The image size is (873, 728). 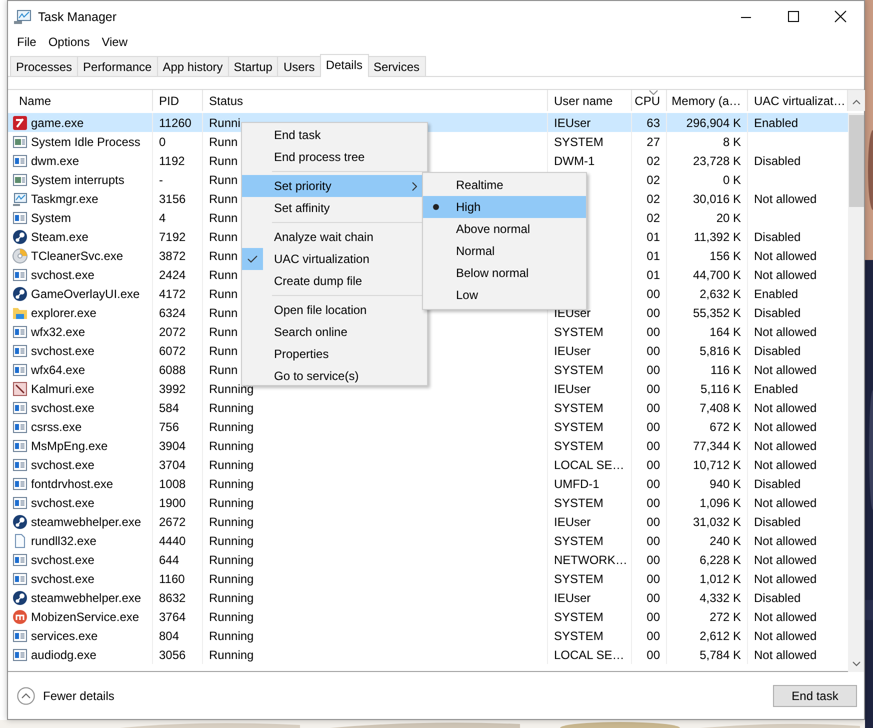 What do you see at coordinates (172, 503) in the screenshot?
I see `table-cell: 1900` at bounding box center [172, 503].